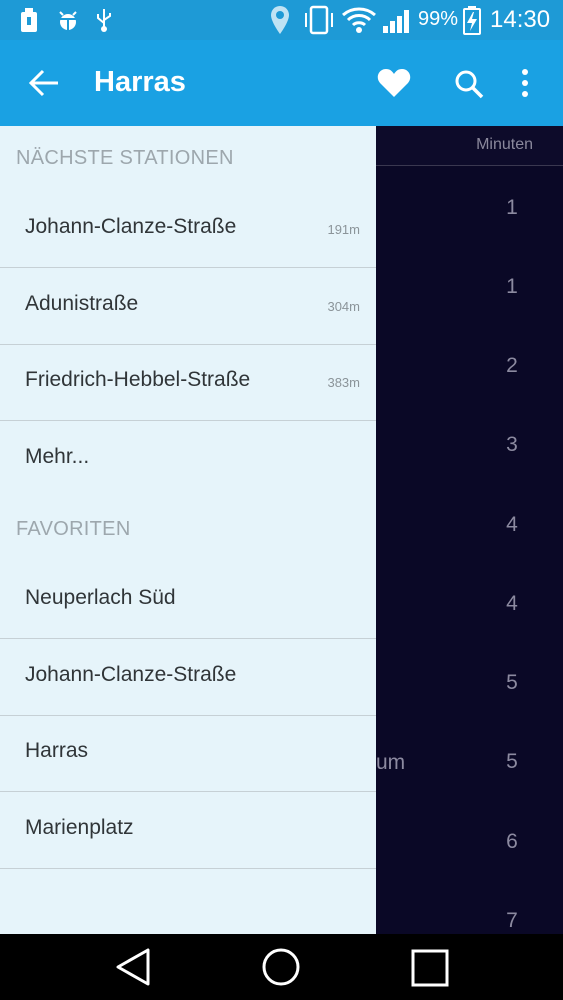  What do you see at coordinates (394, 83) in the screenshot?
I see `favorite-heart-icon` at bounding box center [394, 83].